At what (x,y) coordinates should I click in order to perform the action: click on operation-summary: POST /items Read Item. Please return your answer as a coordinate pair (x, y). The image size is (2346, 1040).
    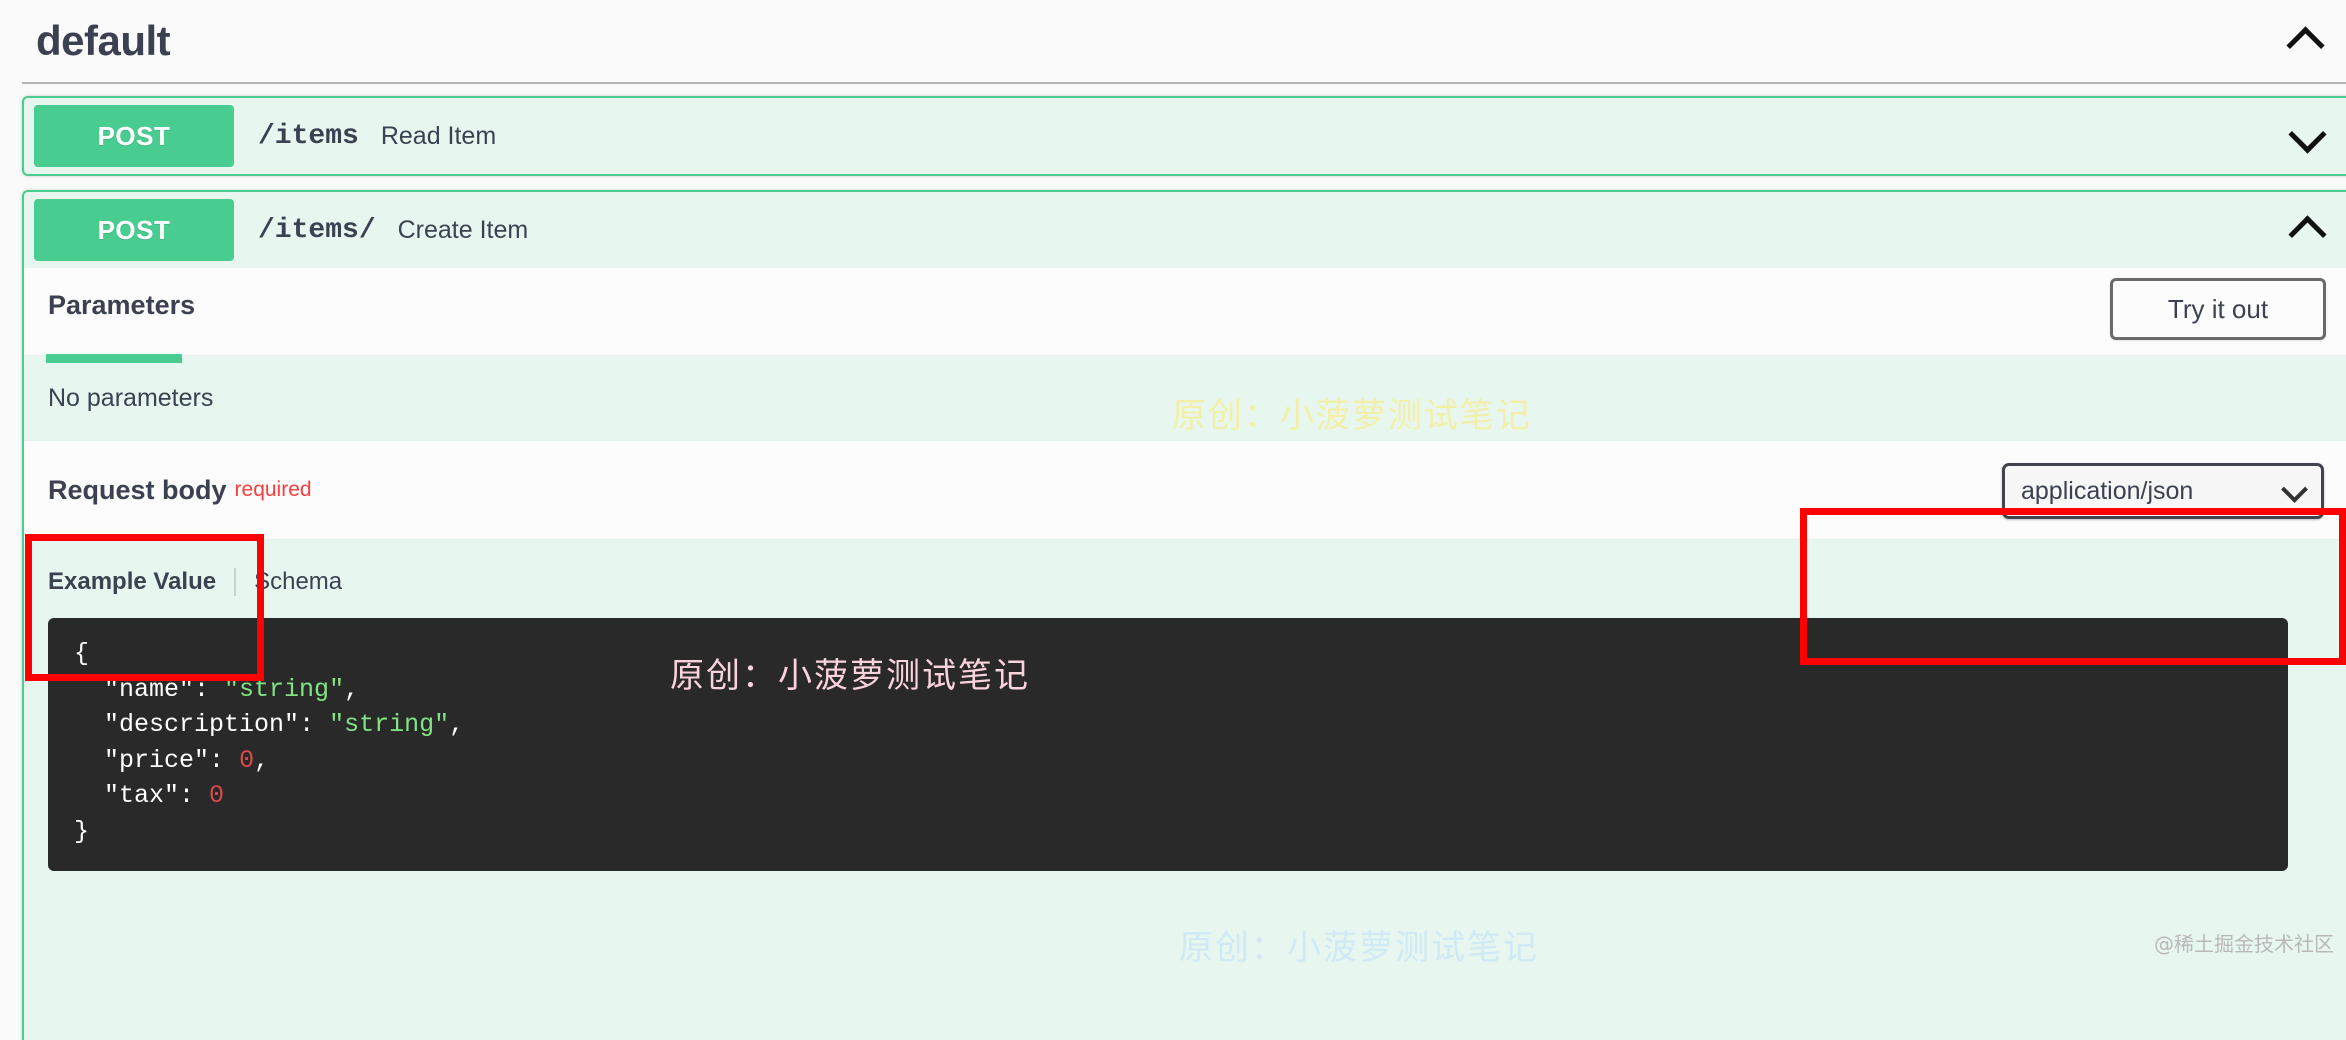
    Looking at the image, I should click on (1185, 136).